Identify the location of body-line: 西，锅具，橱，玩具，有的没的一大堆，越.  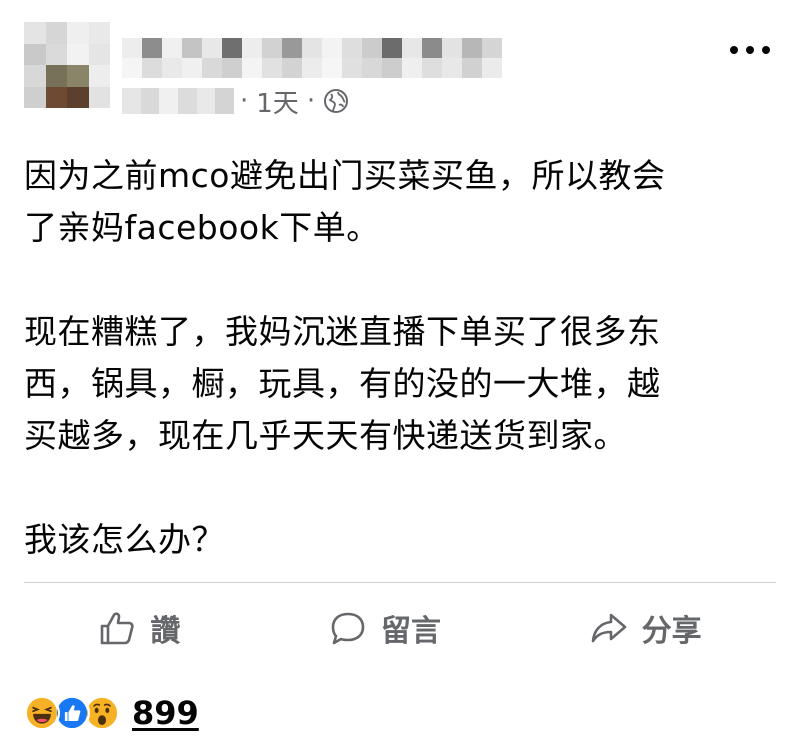
(342, 383).